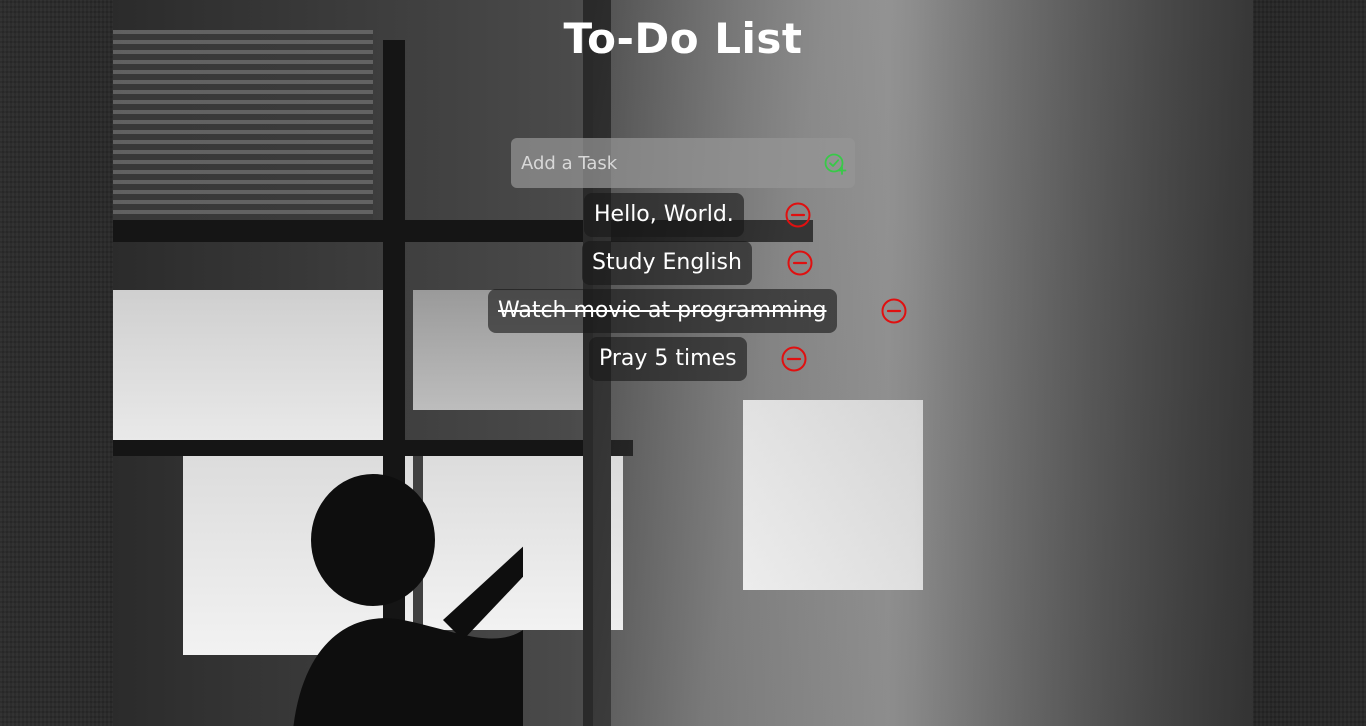  Describe the element at coordinates (253, 365) in the screenshot. I see `background-window` at that location.